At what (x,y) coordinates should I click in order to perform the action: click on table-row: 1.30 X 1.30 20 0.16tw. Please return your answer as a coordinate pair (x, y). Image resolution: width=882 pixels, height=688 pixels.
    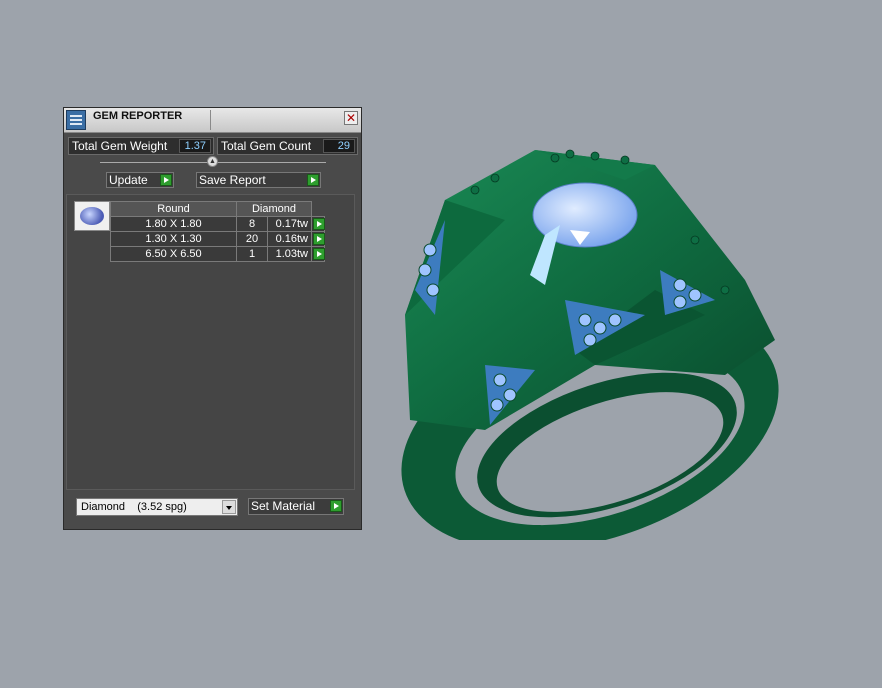
    Looking at the image, I should click on (217, 239).